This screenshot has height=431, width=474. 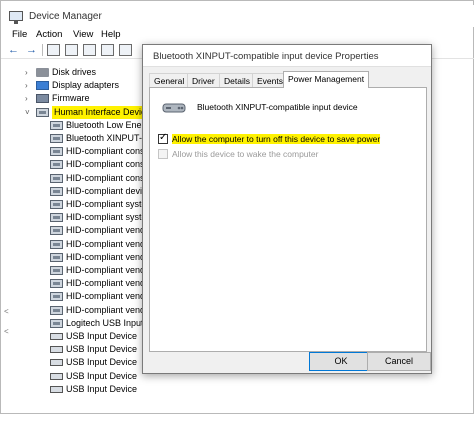 I want to click on menu-help: Help, so click(x=111, y=34).